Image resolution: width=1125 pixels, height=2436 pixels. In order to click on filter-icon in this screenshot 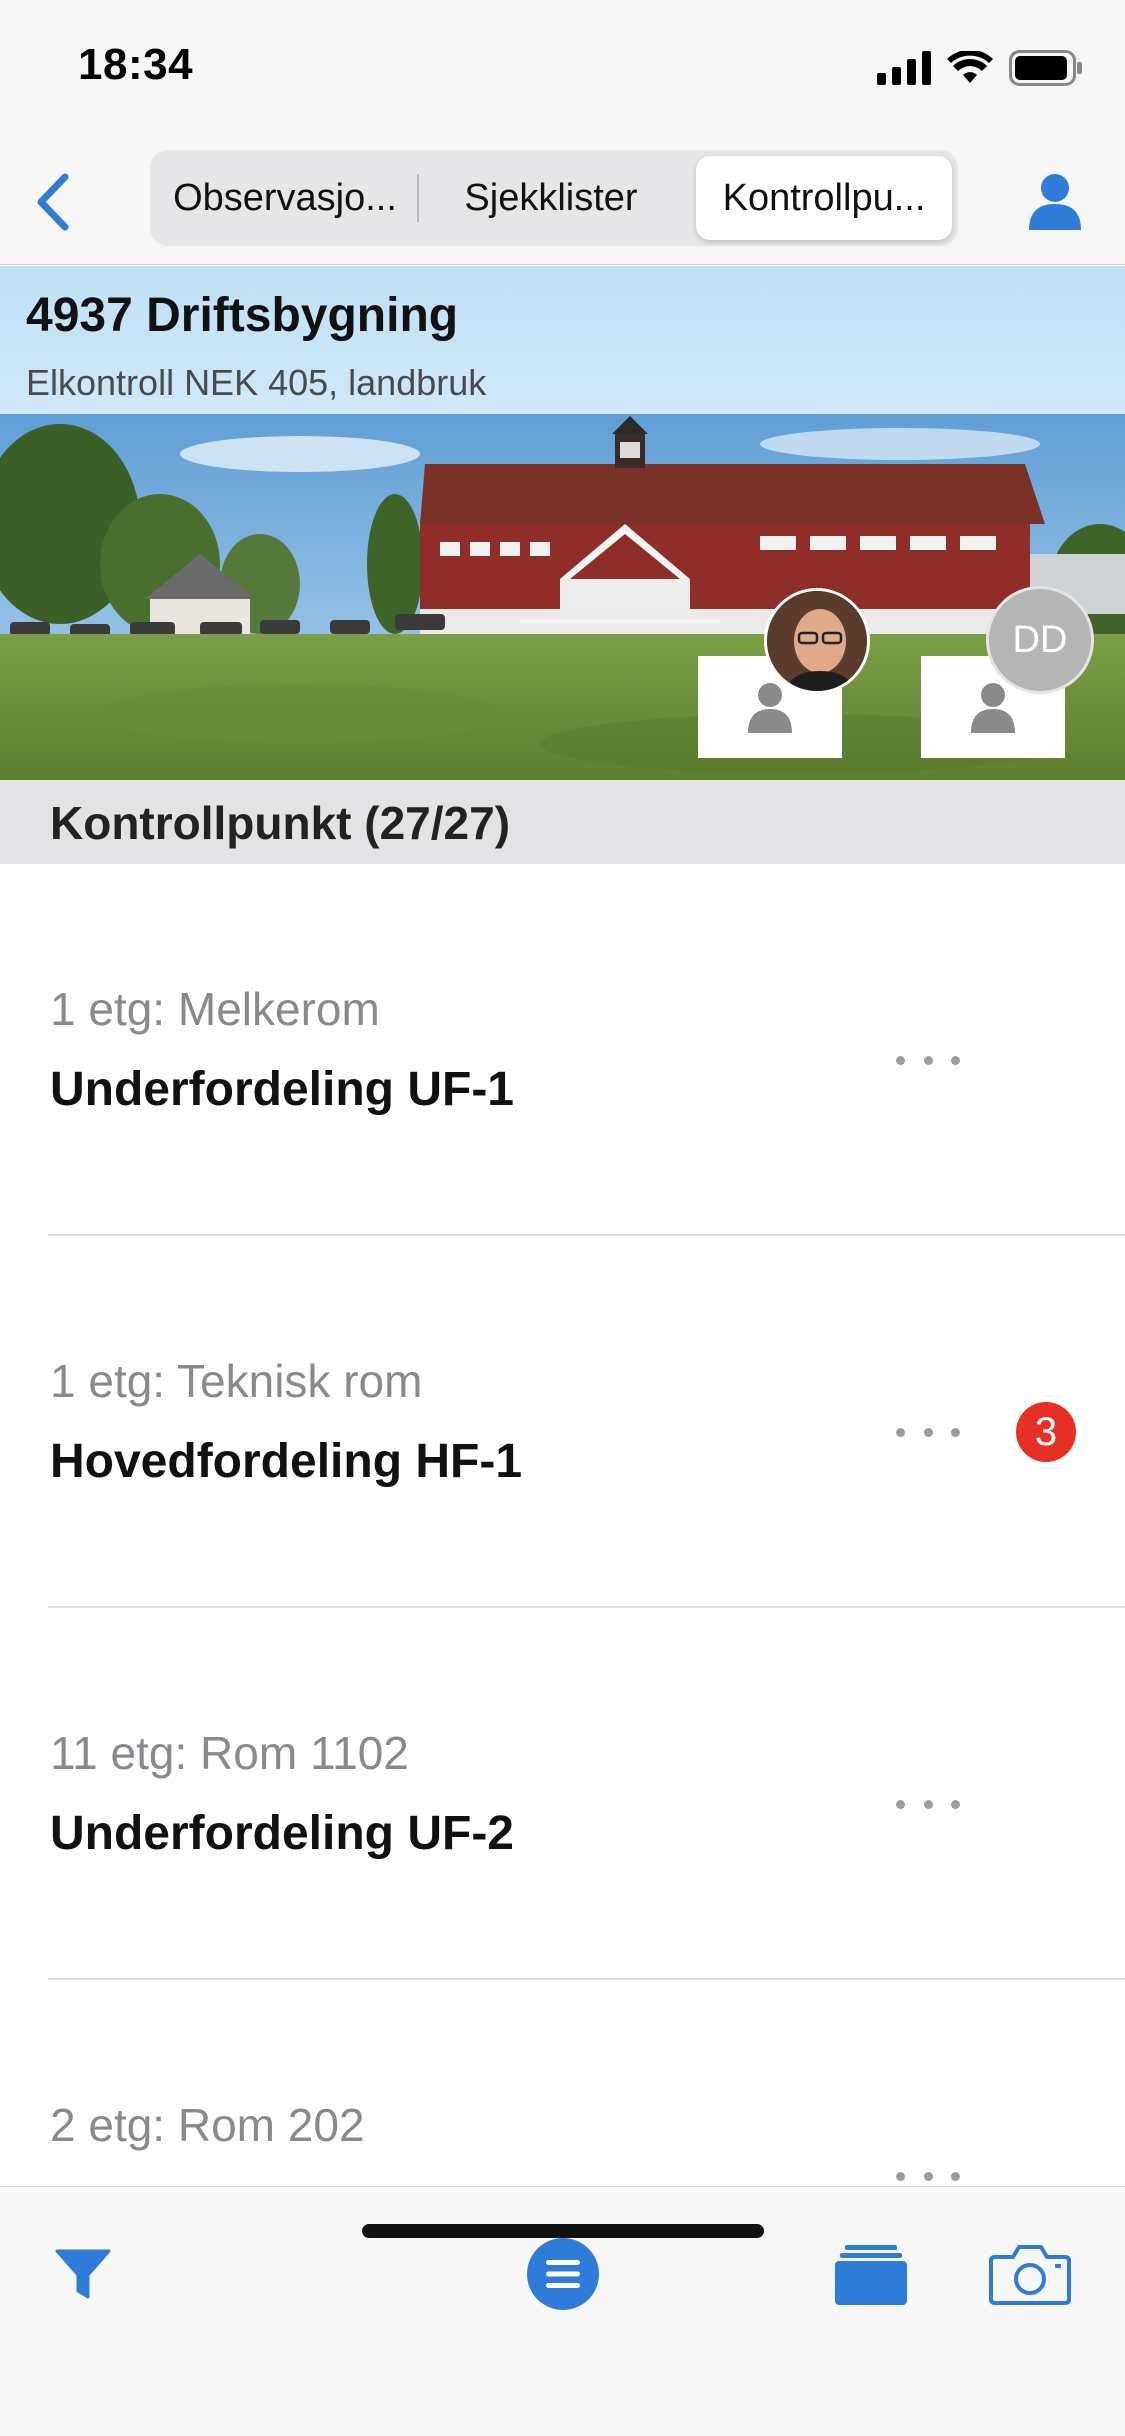, I will do `click(83, 2274)`.